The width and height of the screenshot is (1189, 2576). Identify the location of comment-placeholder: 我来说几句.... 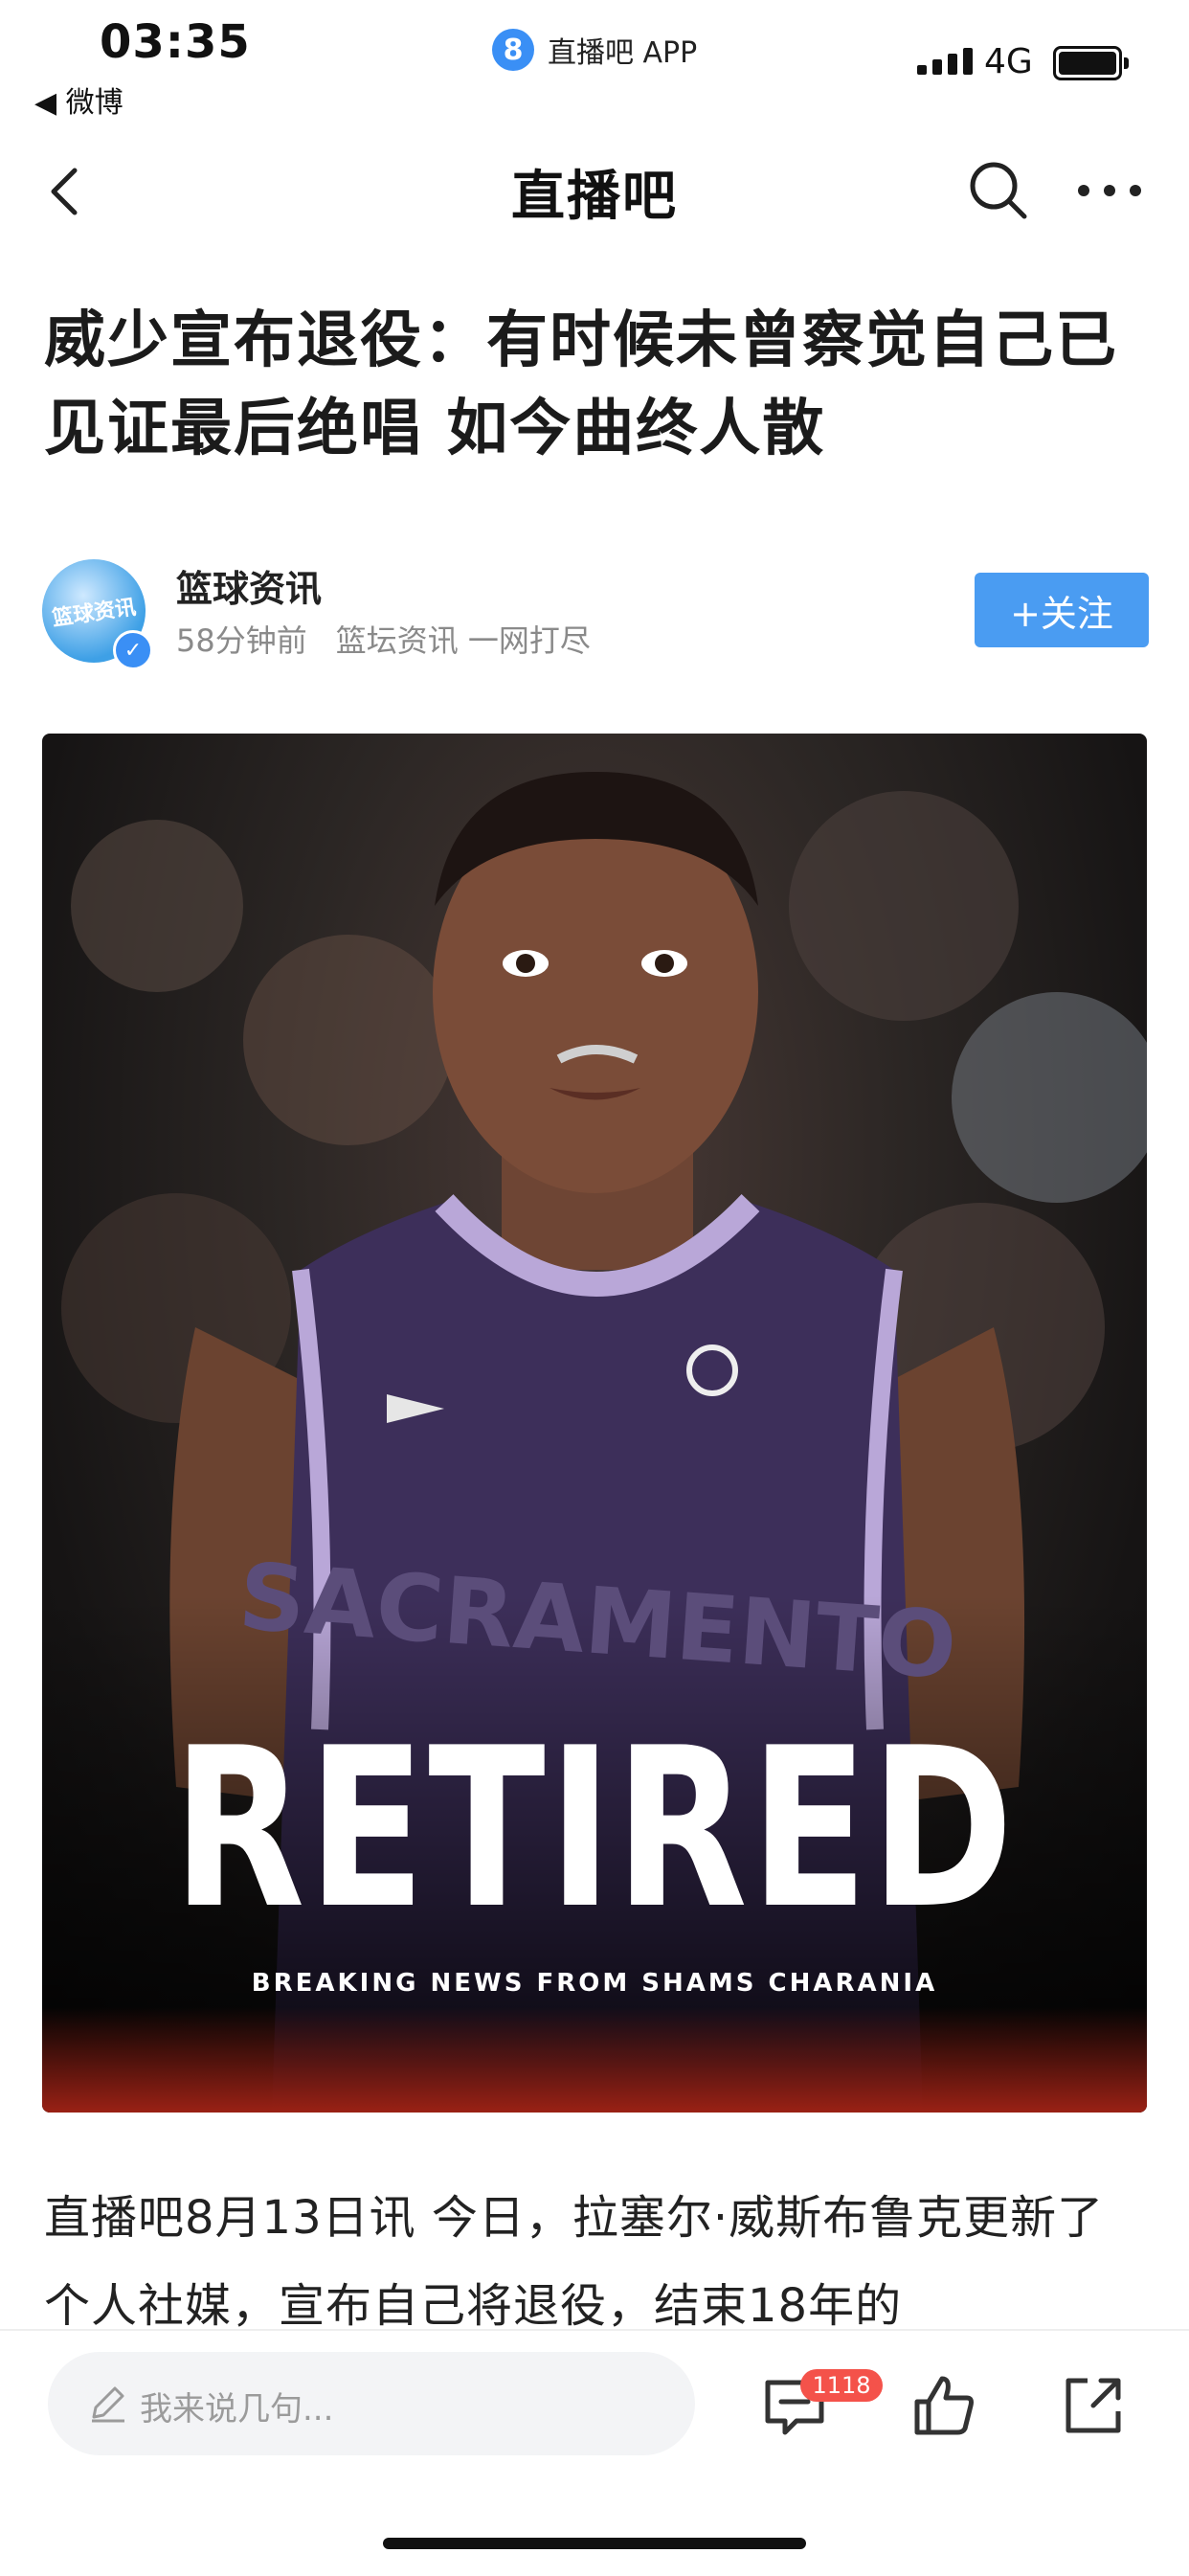
(237, 2409).